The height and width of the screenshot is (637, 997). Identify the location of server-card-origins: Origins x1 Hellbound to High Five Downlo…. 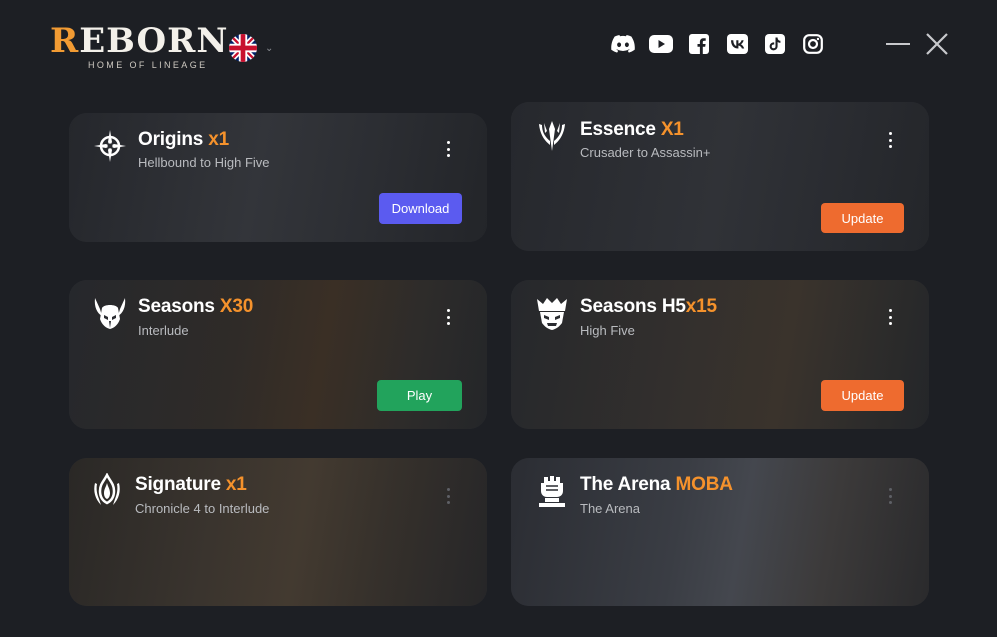
(278, 177).